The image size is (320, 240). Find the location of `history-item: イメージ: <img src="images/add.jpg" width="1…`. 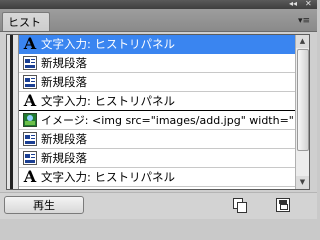

history-item: イメージ: <img src="images/add.jpg" width="1… is located at coordinates (158, 120).